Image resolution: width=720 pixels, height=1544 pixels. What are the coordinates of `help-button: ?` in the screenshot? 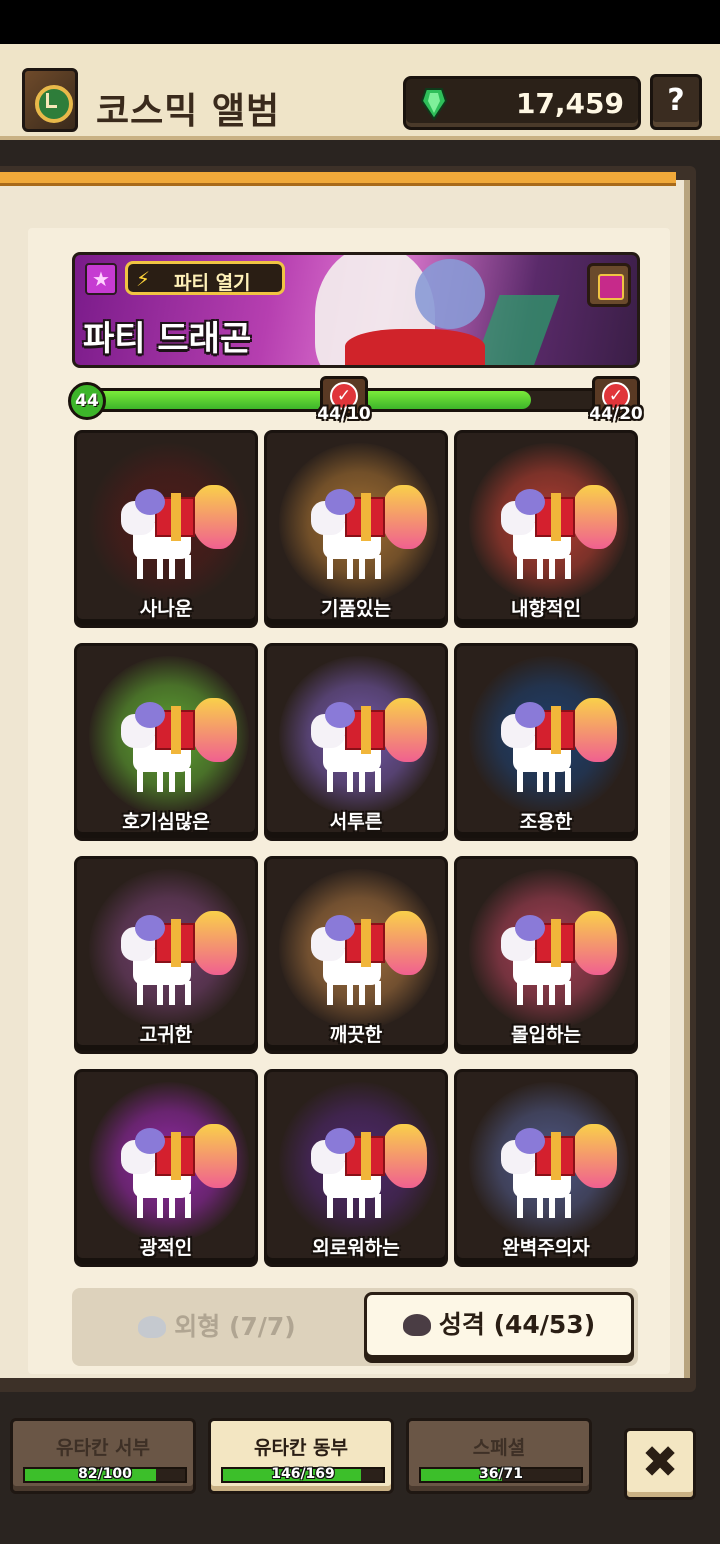 It's located at (676, 102).